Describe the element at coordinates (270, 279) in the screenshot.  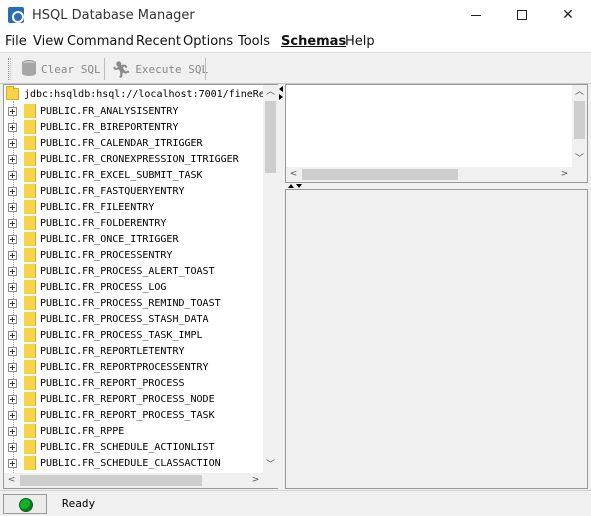
I see `tree-vertical-scrollbar: ︿ ﹀` at that location.